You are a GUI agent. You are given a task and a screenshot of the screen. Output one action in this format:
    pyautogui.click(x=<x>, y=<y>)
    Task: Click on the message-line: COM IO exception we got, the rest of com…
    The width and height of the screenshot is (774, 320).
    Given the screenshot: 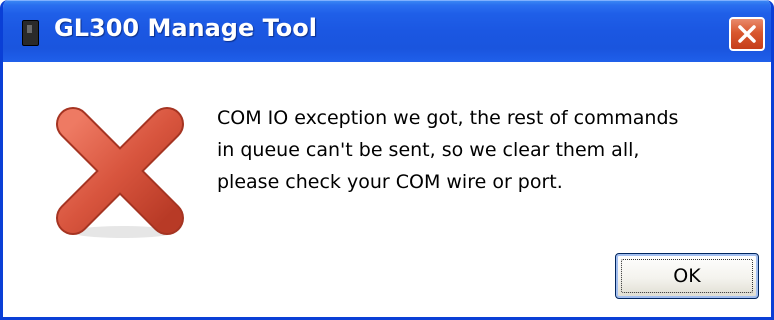 What is the action you would take?
    pyautogui.click(x=448, y=118)
    